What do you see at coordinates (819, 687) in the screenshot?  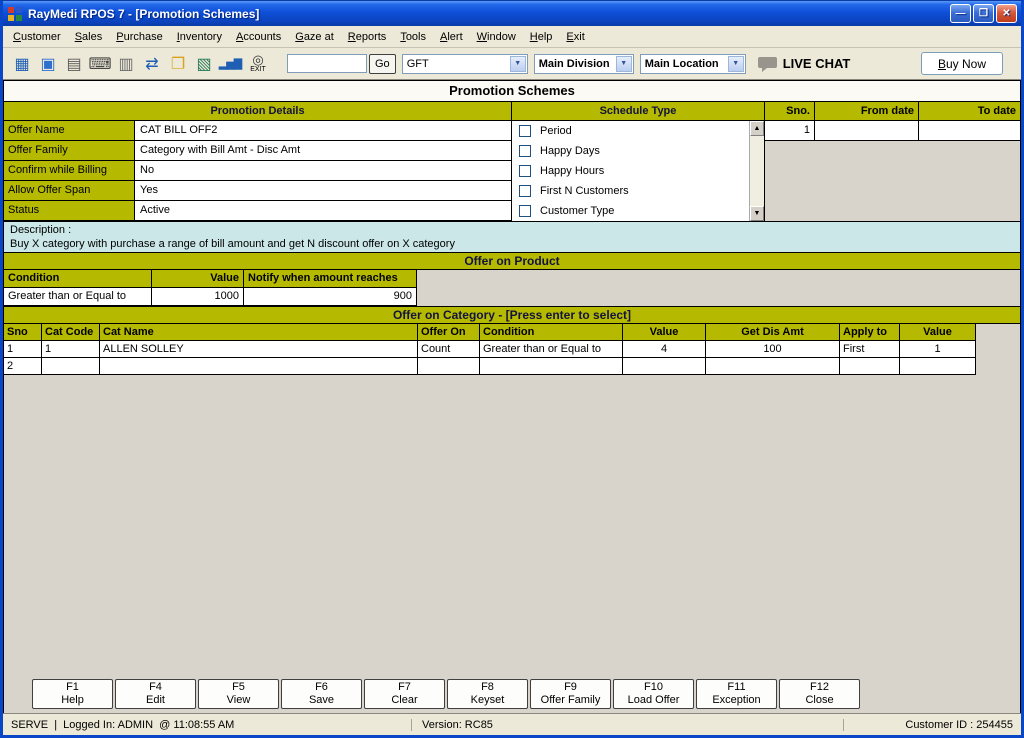 I see `fkey-key: F12` at bounding box center [819, 687].